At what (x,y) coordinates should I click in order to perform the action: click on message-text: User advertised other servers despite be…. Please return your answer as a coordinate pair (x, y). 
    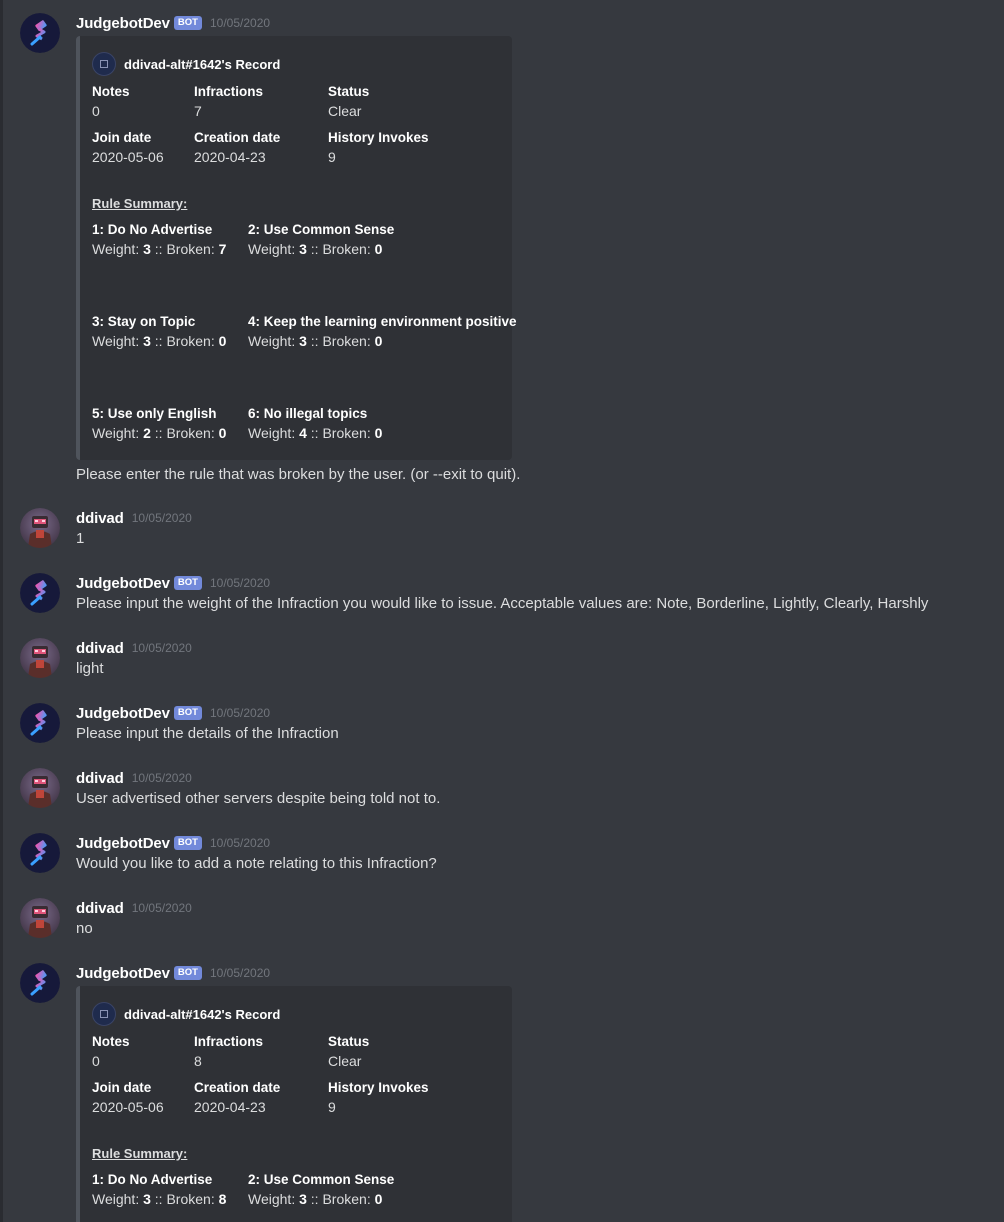
    Looking at the image, I should click on (258, 798).